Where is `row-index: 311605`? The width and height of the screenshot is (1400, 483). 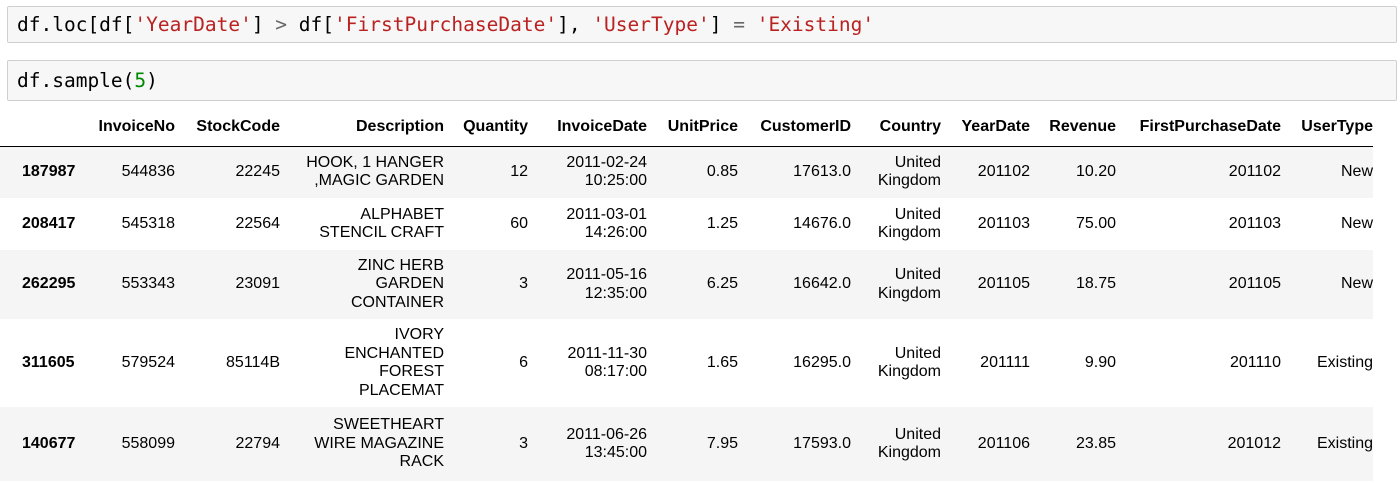 row-index: 311605 is located at coordinates (48, 362).